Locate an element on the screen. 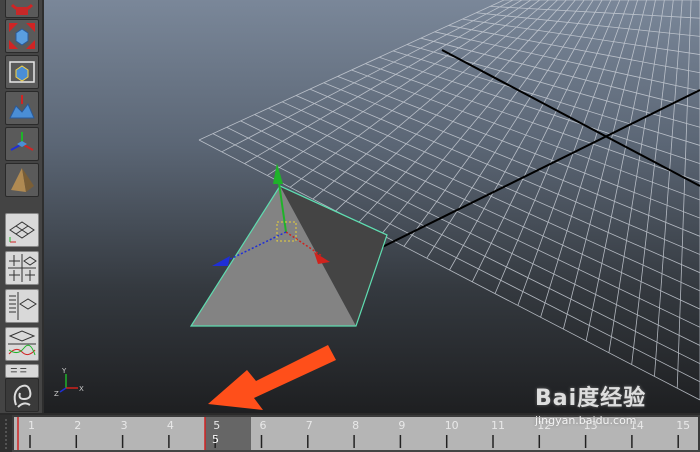 Image resolution: width=700 pixels, height=452 pixels. show-manipulator-button is located at coordinates (22, 144).